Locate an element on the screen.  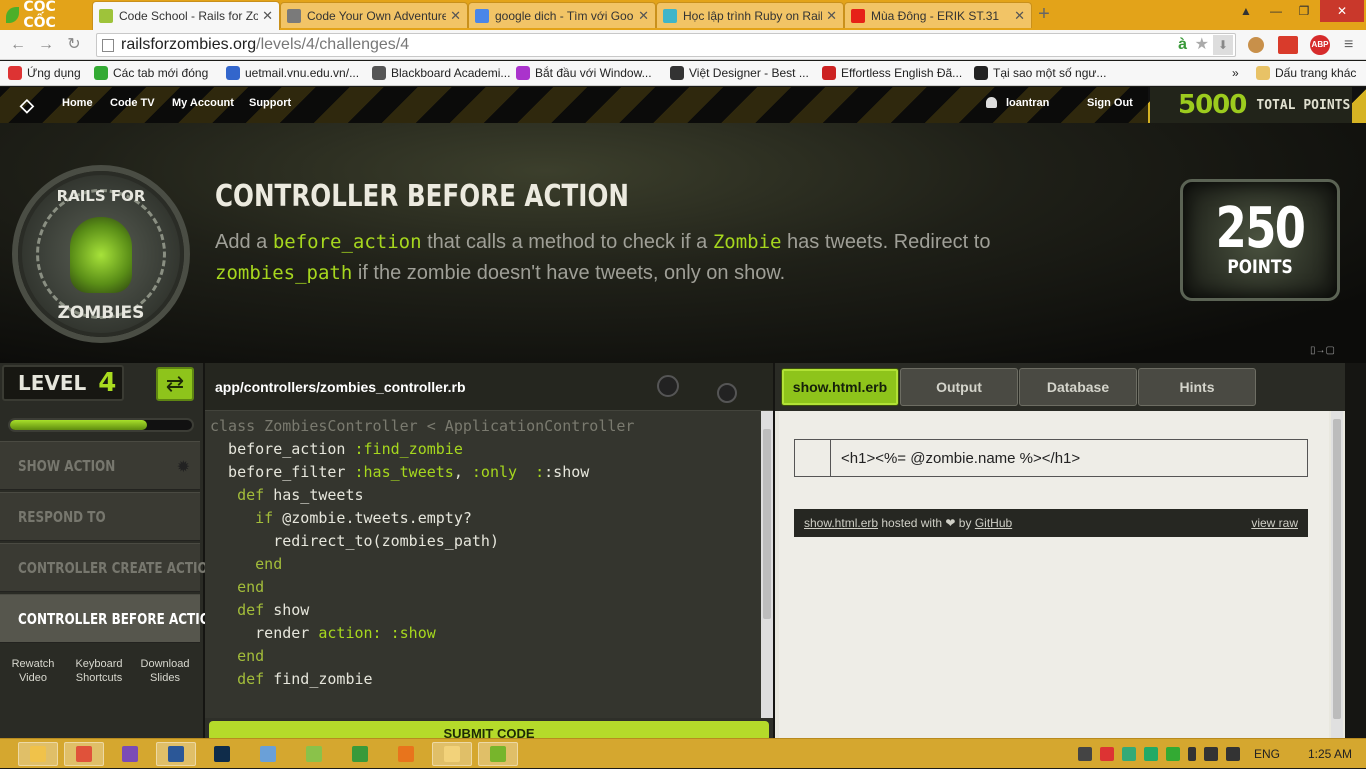
challenge-step: CONTROLLER BEFORE ACTION is located at coordinates (110, 618).